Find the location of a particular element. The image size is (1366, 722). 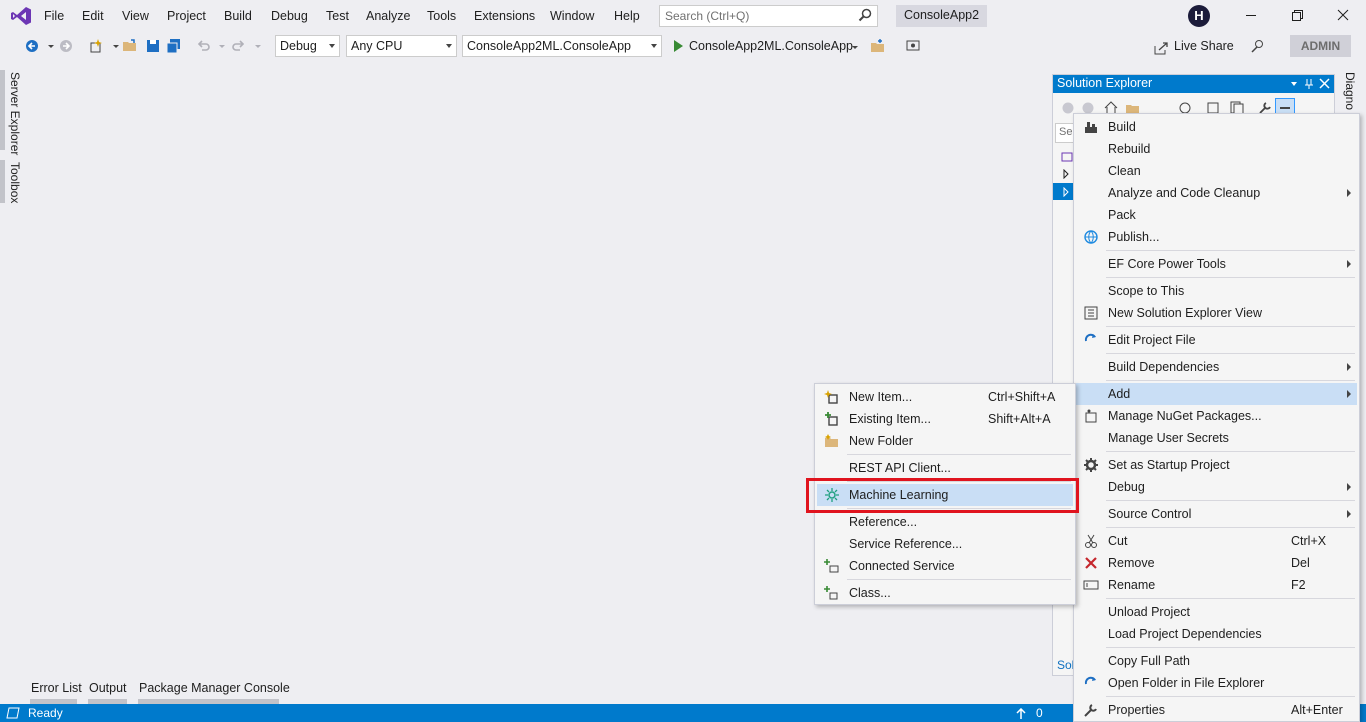

forward-icon is located at coordinates (66, 46).